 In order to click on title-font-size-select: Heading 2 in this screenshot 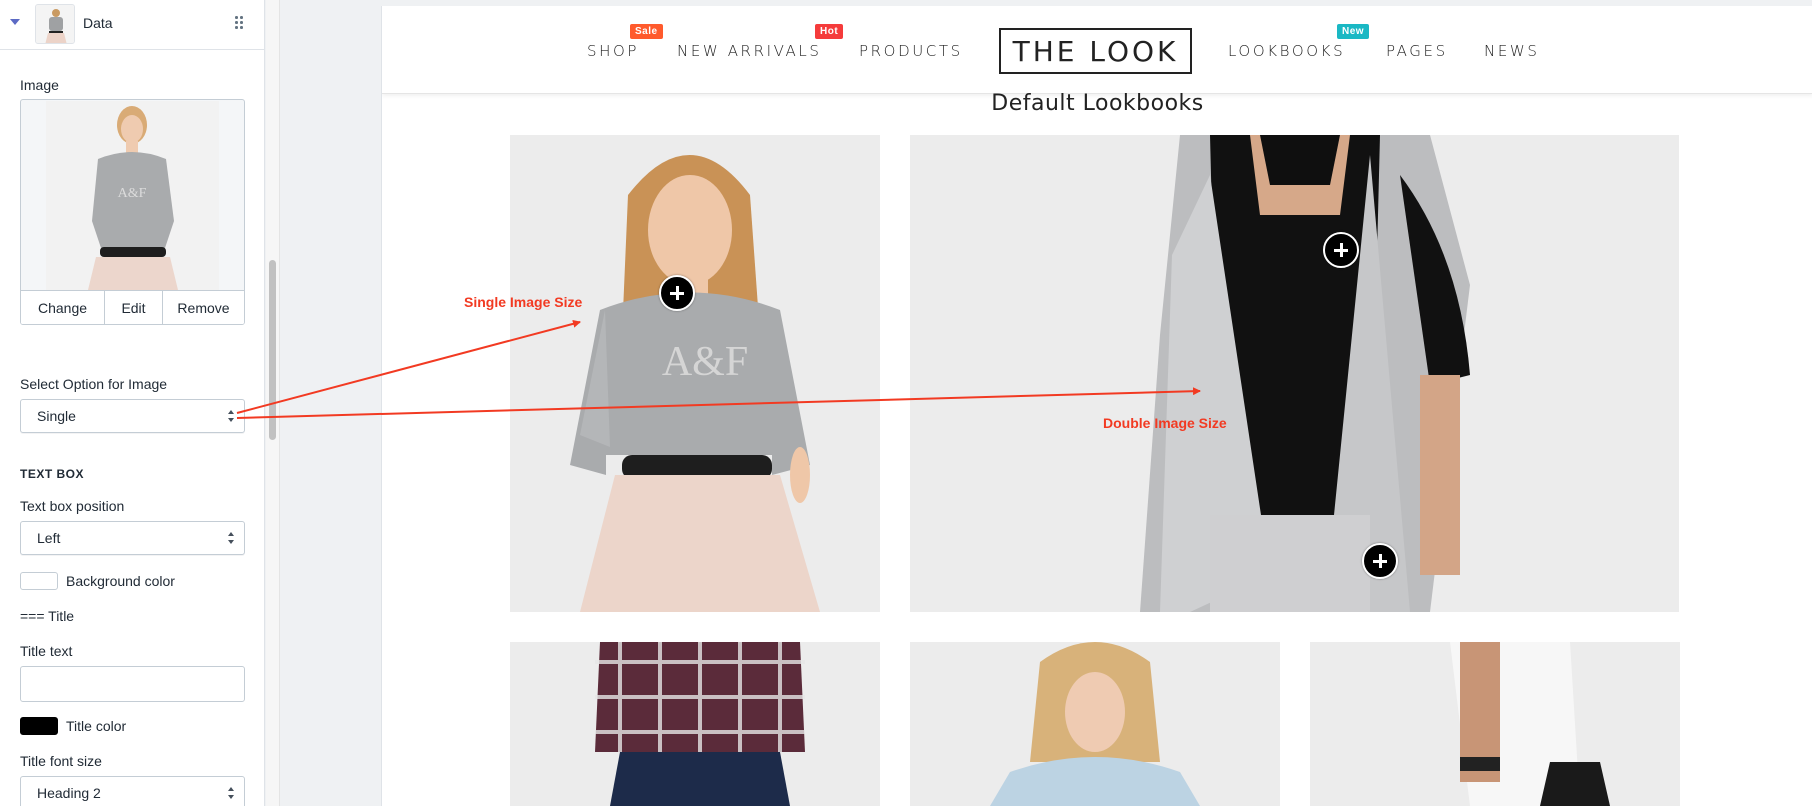, I will do `click(132, 791)`.